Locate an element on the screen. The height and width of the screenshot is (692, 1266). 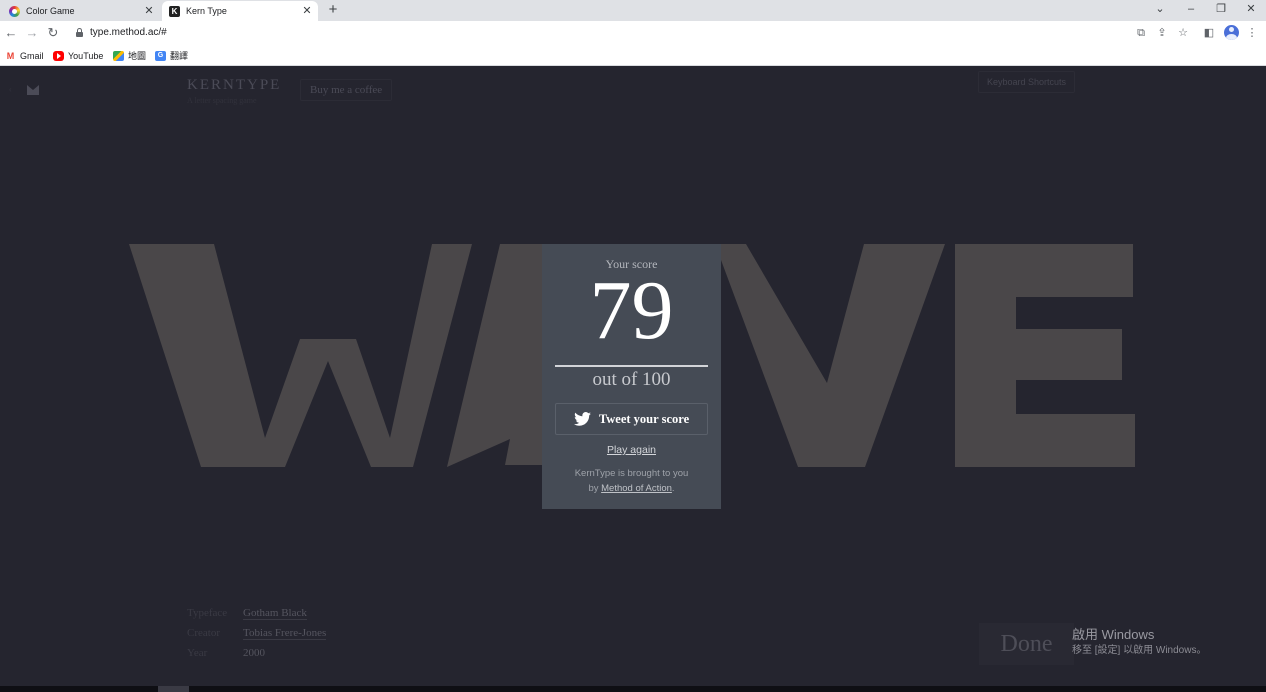
youtube-icon is located at coordinates (58, 55).